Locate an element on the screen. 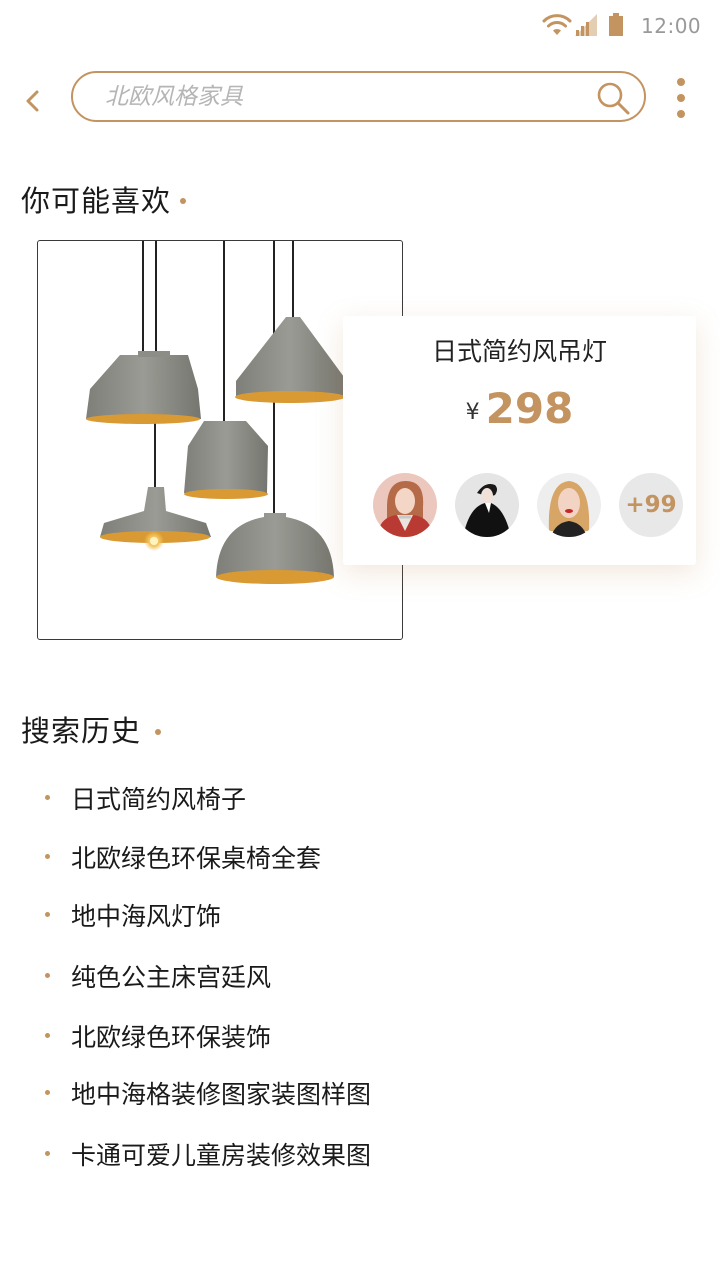 This screenshot has height=1280, width=720. history-item: 地中海风灯饰 is located at coordinates (360, 915).